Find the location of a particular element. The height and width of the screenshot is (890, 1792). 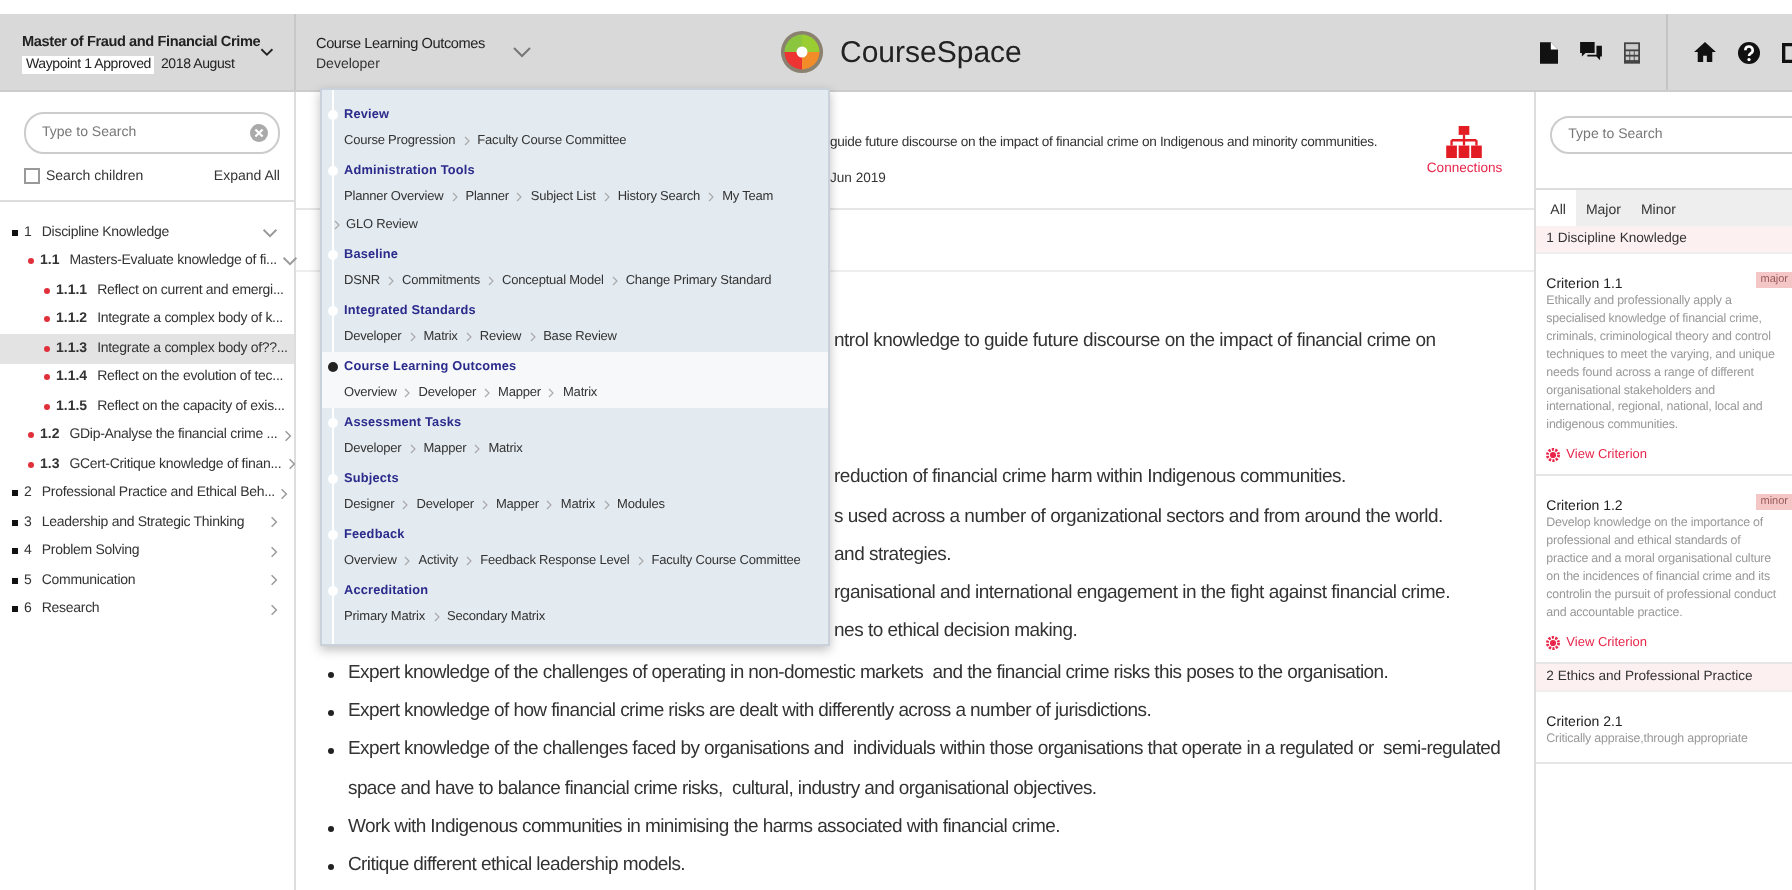

clear-icon is located at coordinates (259, 133).